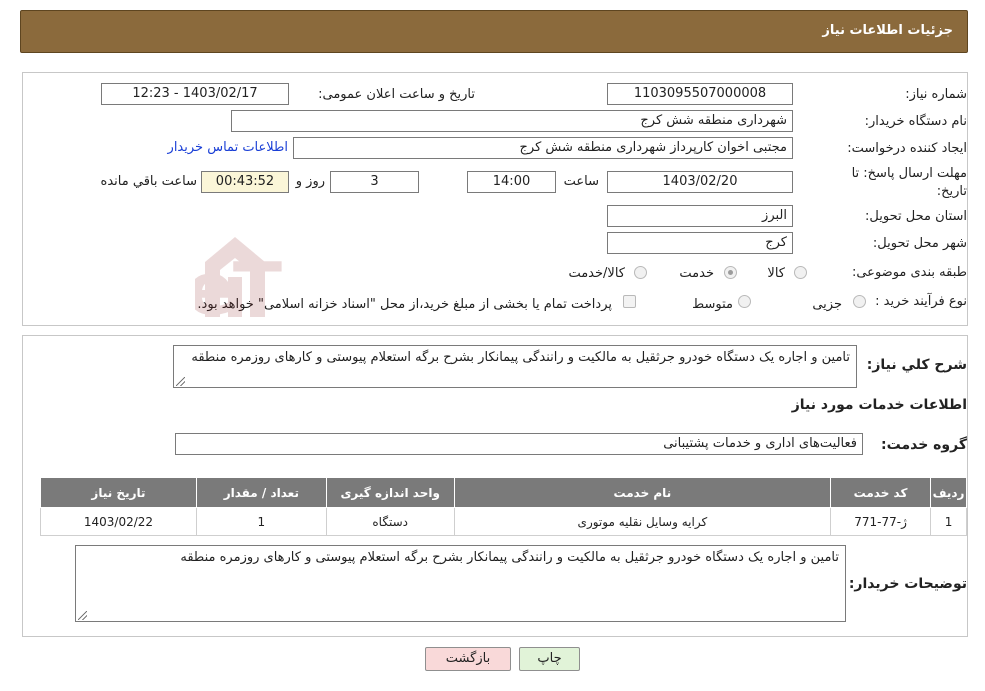 This screenshot has height=691, width=985. Describe the element at coordinates (310, 181) in the screenshot. I see `days-label: روز و` at that location.